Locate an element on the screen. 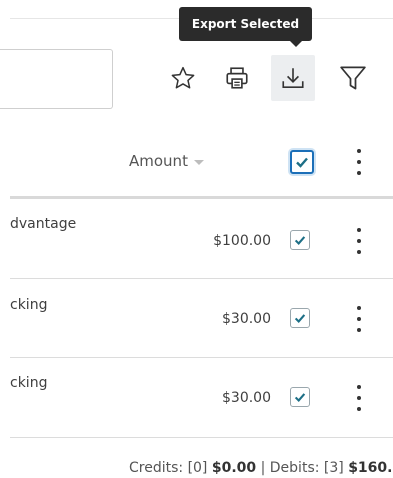 The width and height of the screenshot is (393, 478). footer-divider is located at coordinates (201, 437).